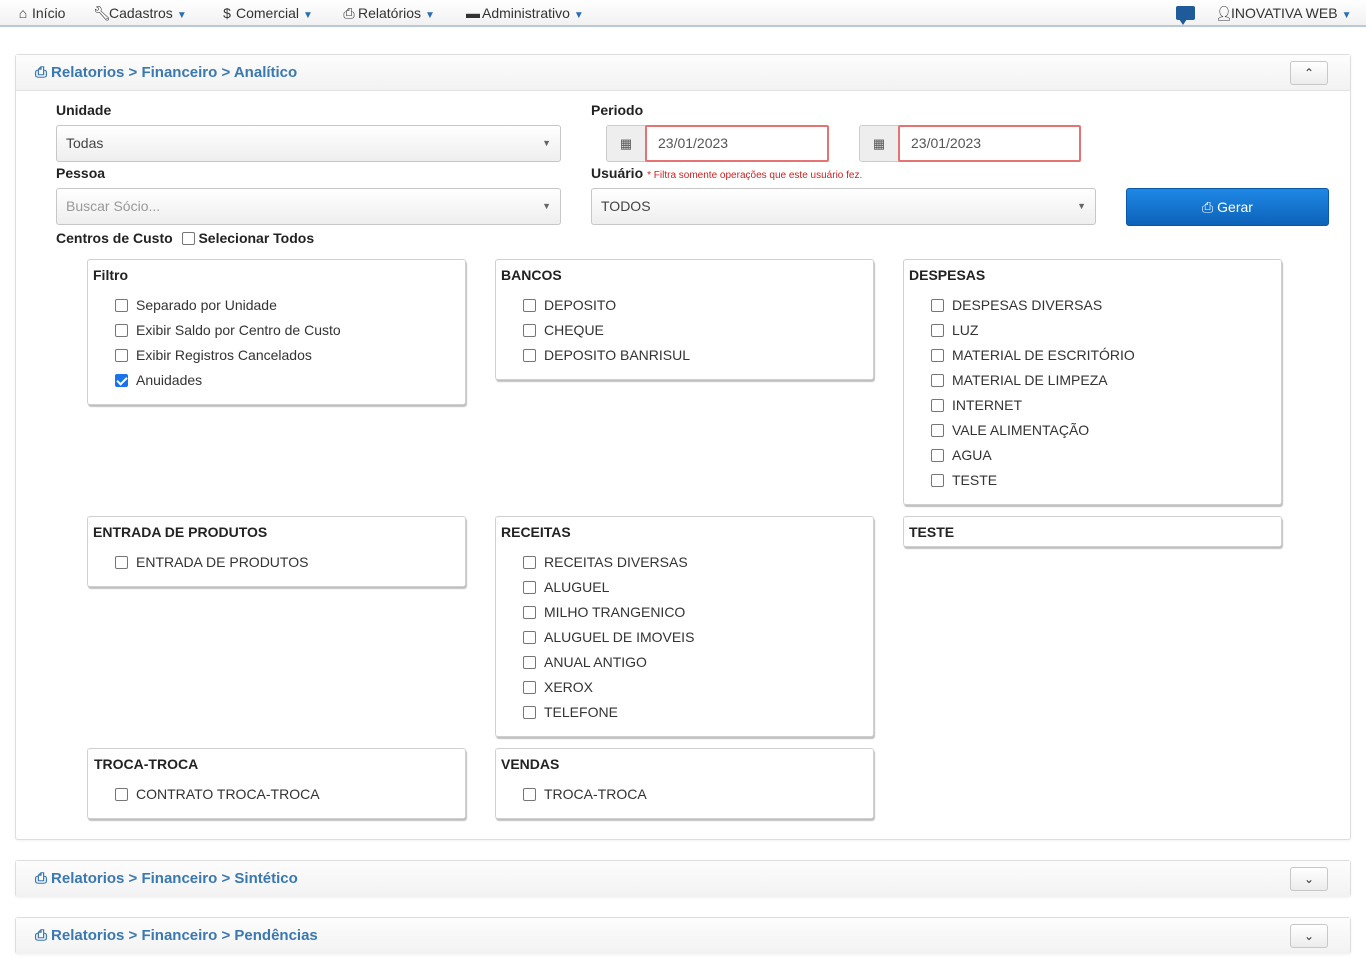 Image resolution: width=1366 pixels, height=957 pixels. Describe the element at coordinates (531, 275) in the screenshot. I see `box-bancos-title: BANCOS` at that location.